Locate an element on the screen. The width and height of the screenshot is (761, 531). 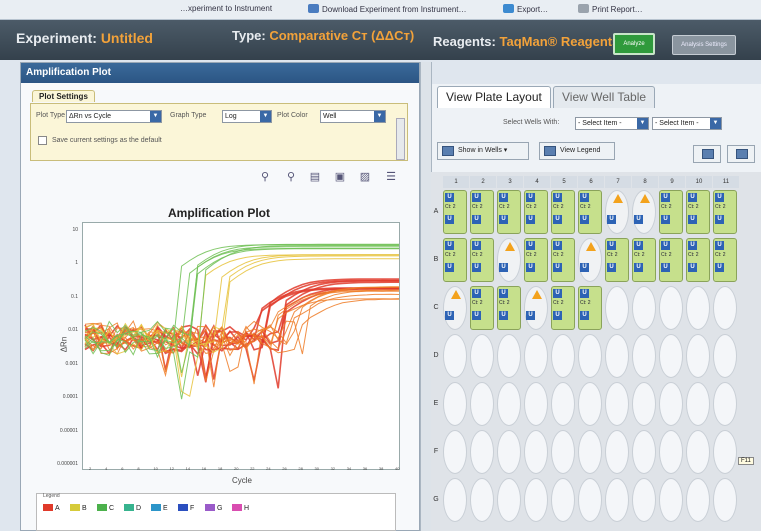
plate-row-header: C is located at coordinates (436, 307).